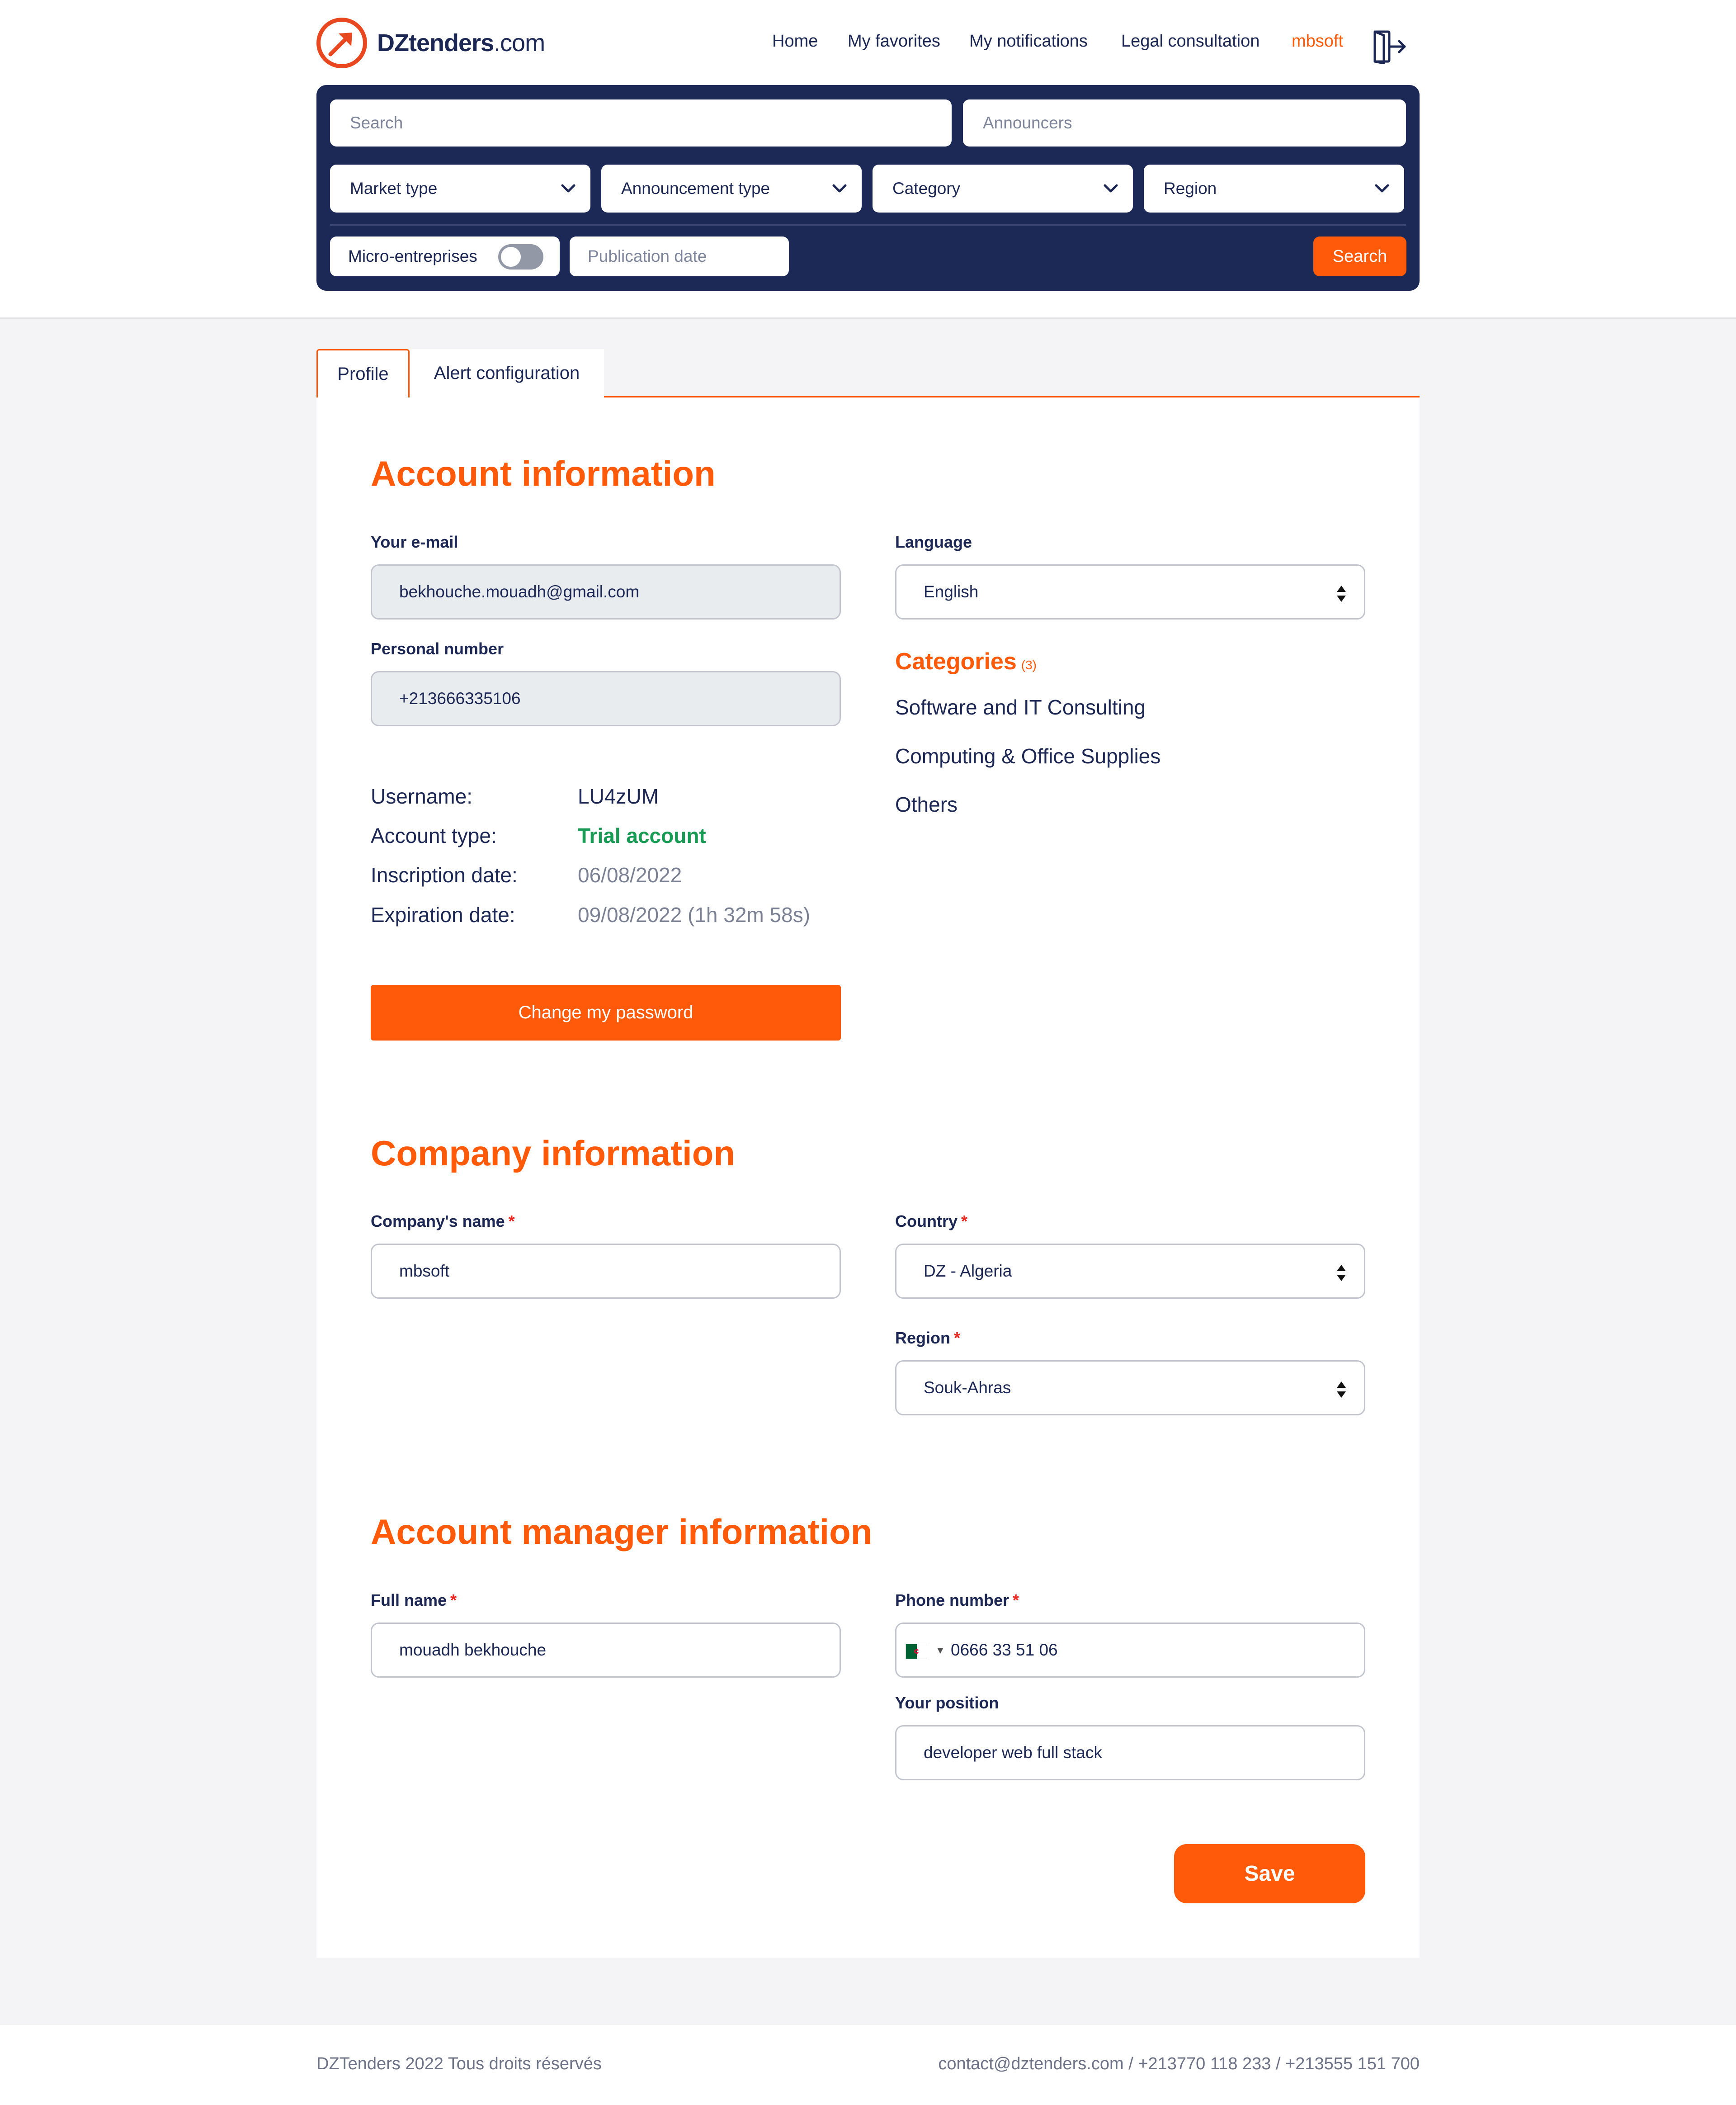  I want to click on footer, so click(868, 2065).